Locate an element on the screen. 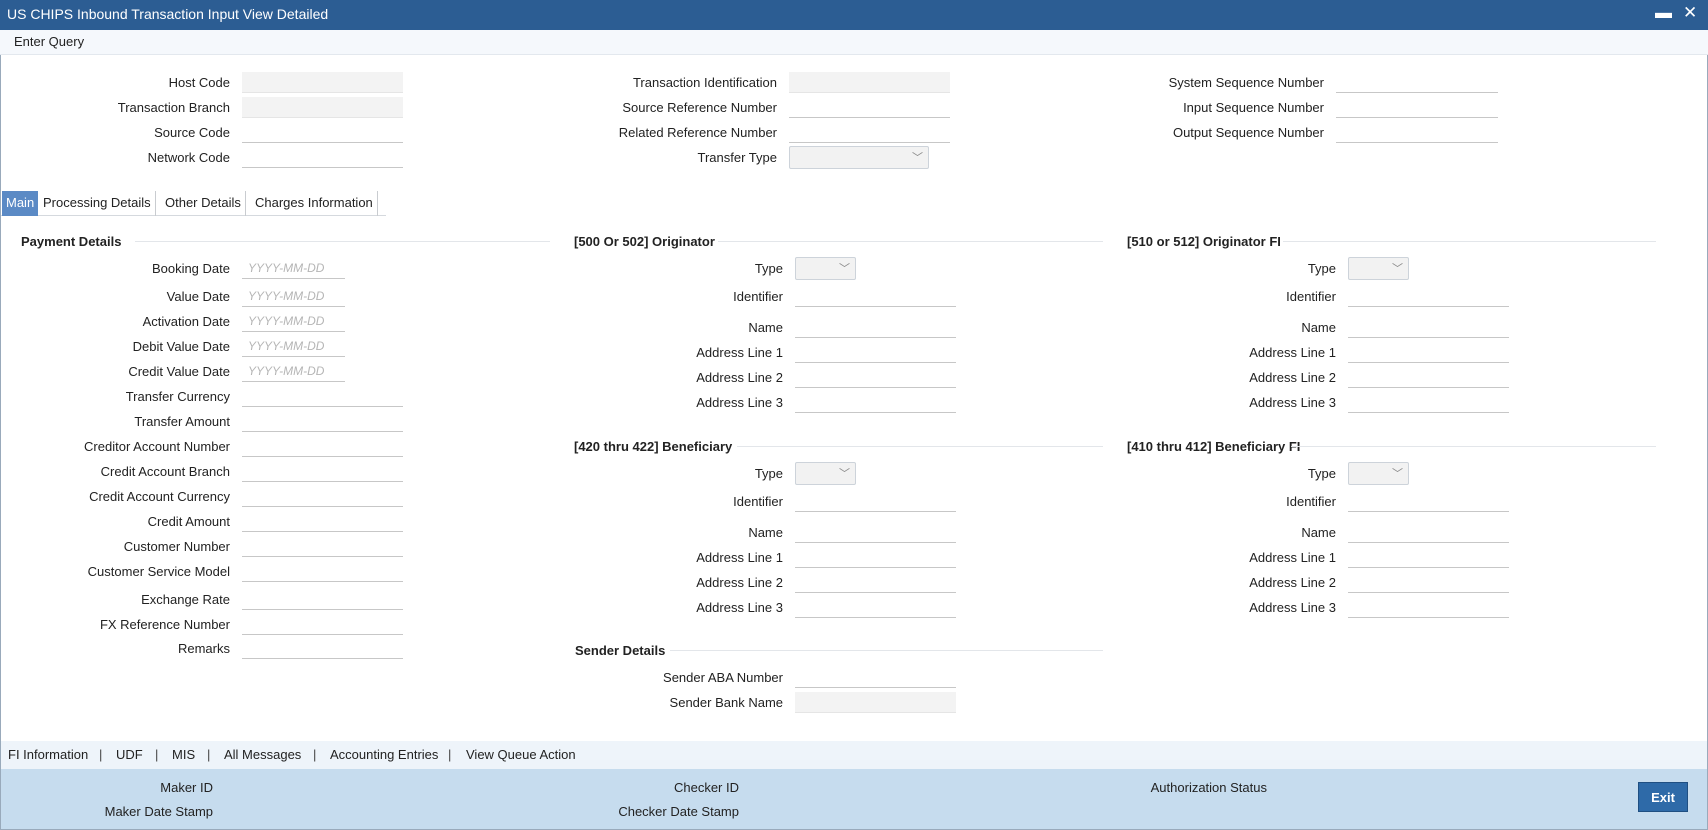 This screenshot has width=1708, height=830. booking-date-field is located at coordinates (293, 268).